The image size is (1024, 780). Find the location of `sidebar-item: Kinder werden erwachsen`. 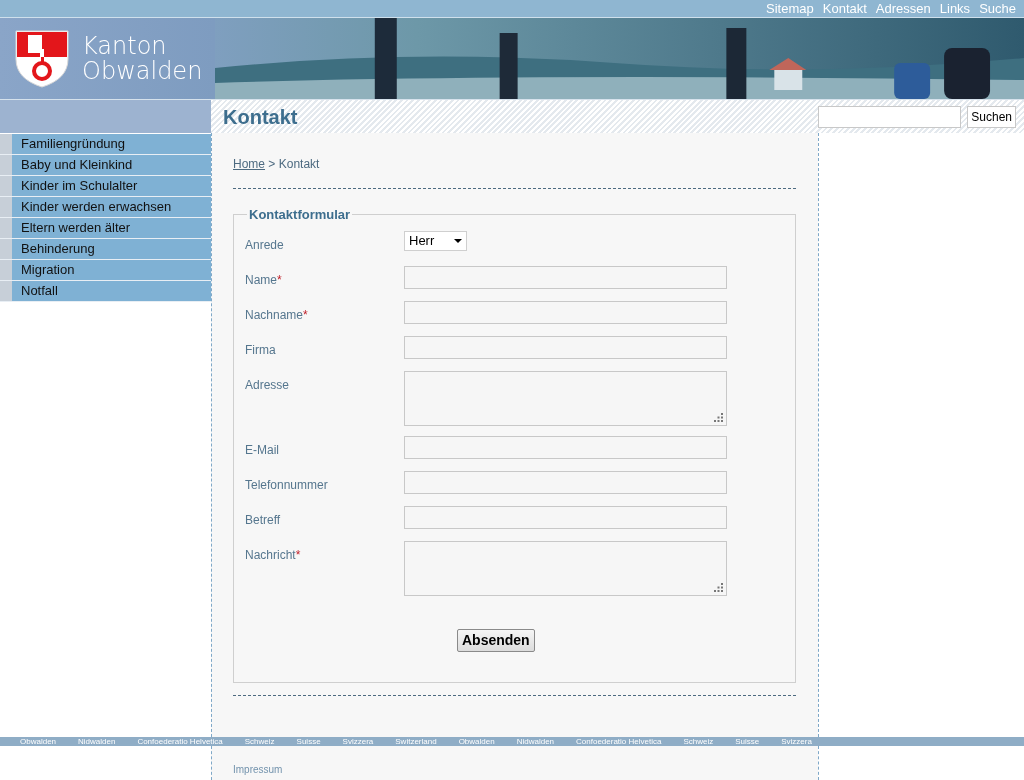

sidebar-item: Kinder werden erwachsen is located at coordinates (111, 207).